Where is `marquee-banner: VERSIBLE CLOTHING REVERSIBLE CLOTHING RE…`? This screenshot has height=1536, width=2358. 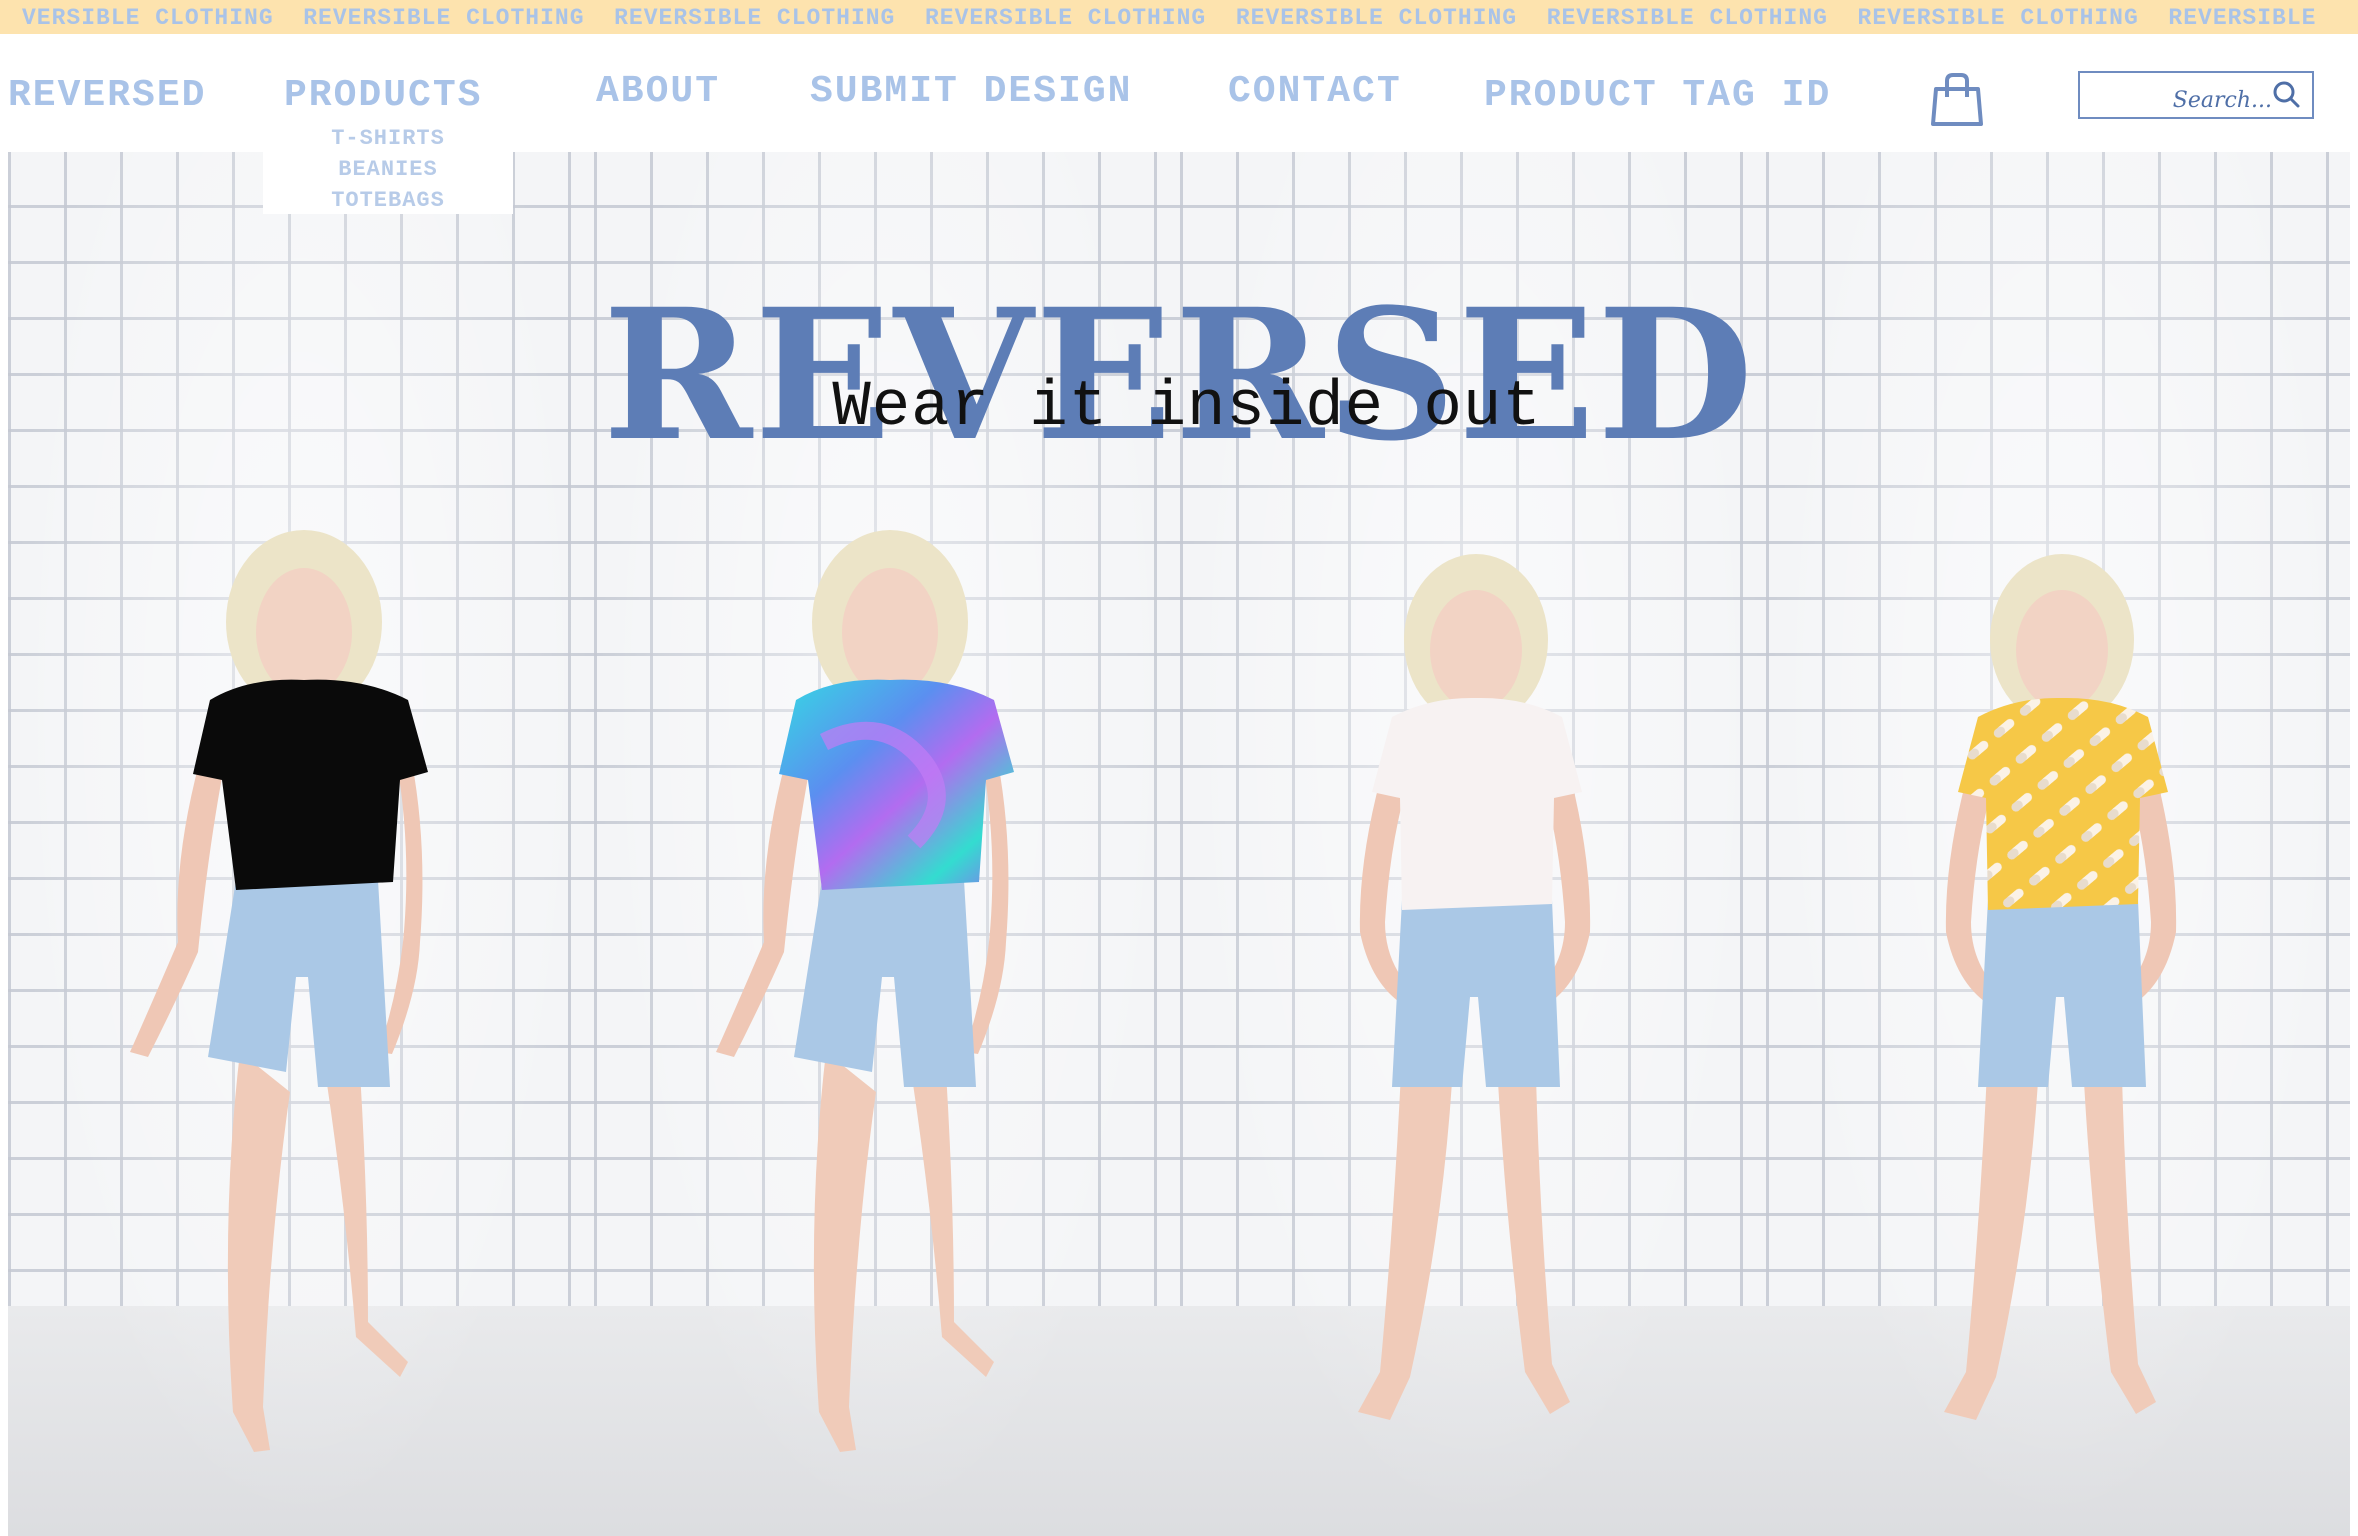
marquee-banner: VERSIBLE CLOTHING REVERSIBLE CLOTHING RE… is located at coordinates (1179, 17).